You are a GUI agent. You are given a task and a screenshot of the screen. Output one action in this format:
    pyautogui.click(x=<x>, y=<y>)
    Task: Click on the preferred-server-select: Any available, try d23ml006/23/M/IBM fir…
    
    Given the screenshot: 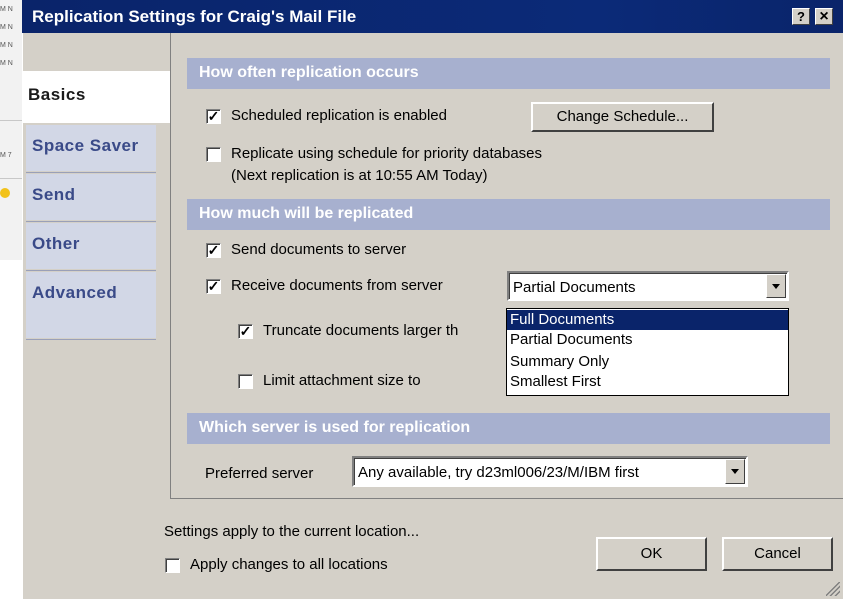 What is the action you would take?
    pyautogui.click(x=550, y=471)
    